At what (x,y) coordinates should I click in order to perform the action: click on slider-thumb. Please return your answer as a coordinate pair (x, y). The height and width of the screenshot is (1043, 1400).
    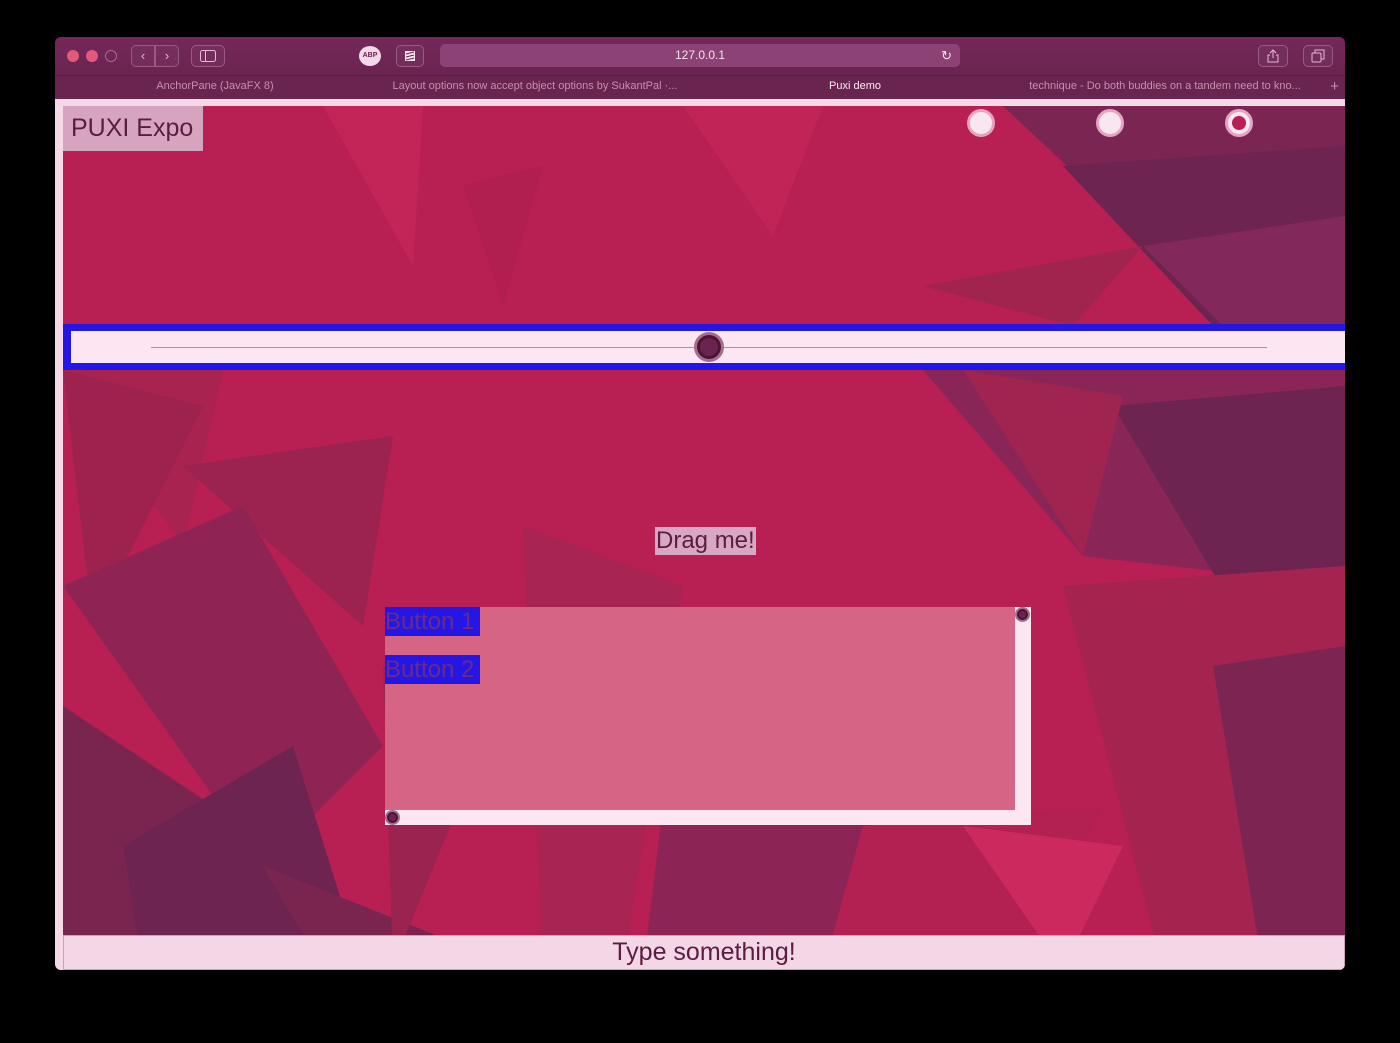
    Looking at the image, I should click on (709, 347).